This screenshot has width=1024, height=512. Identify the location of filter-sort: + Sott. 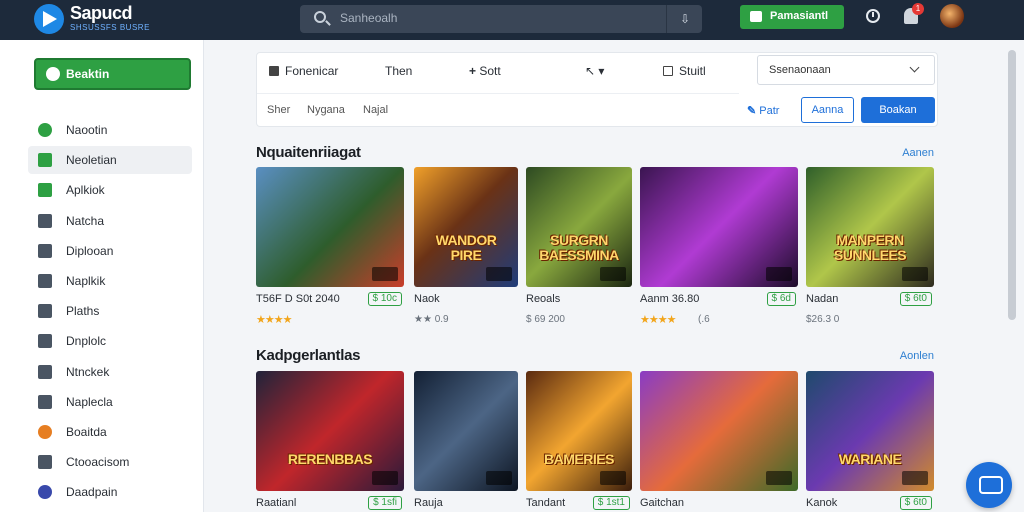
(485, 71).